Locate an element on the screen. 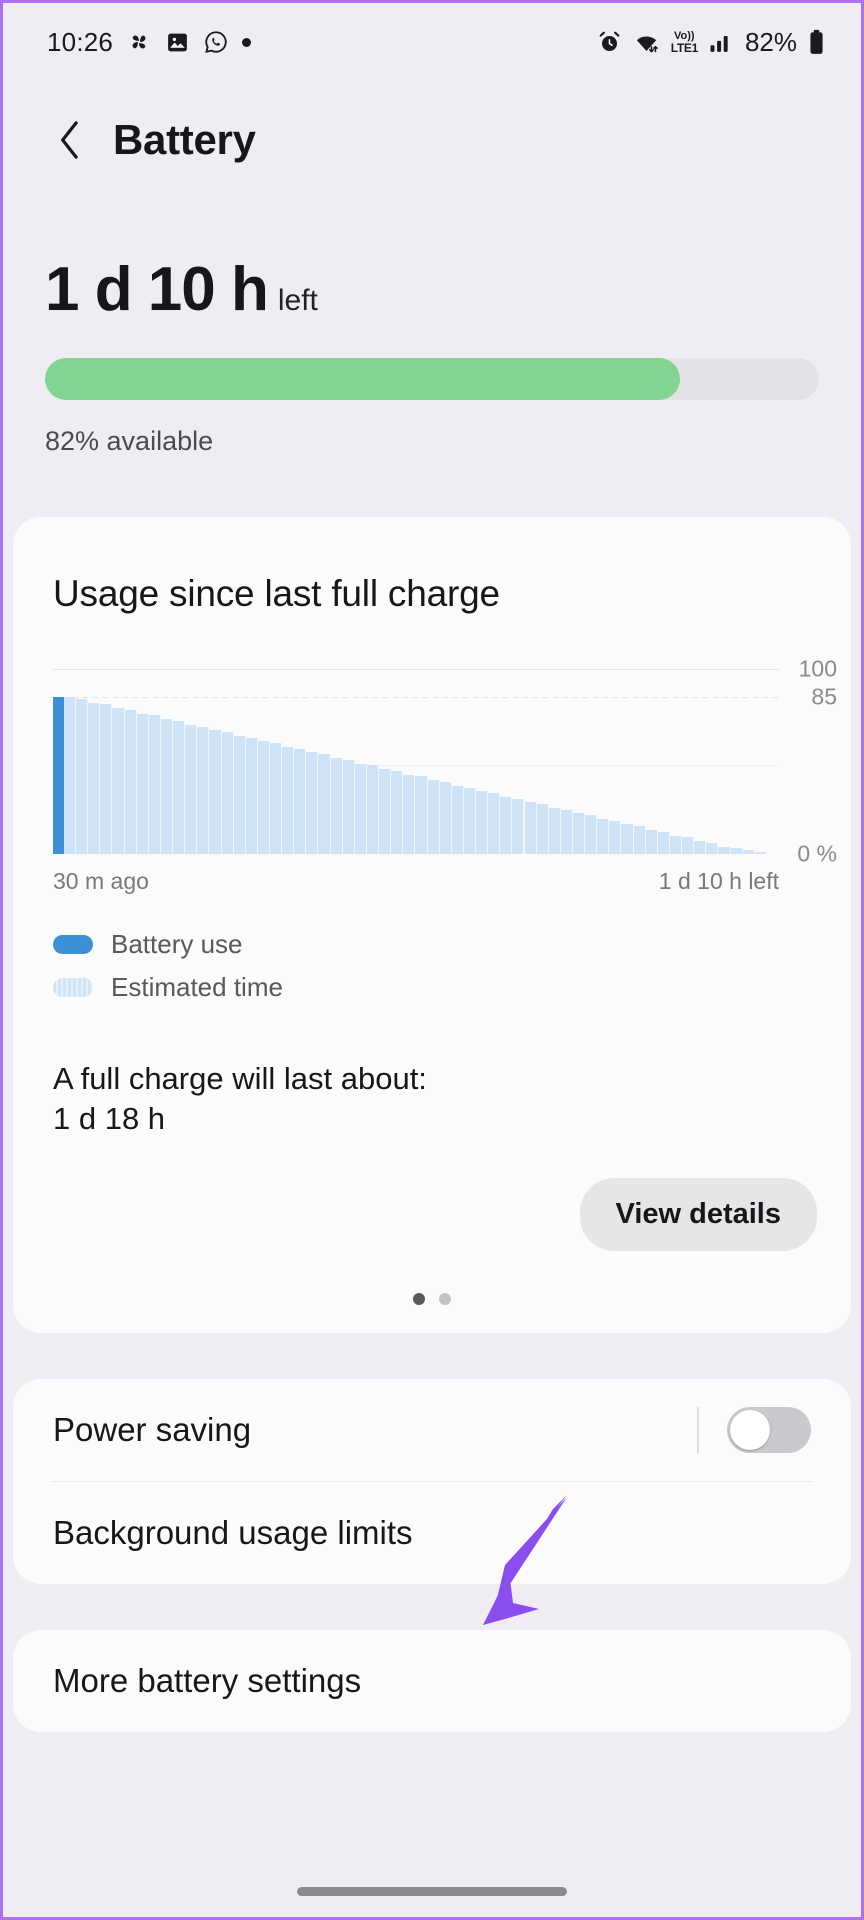 The height and width of the screenshot is (1920, 864). settings-group-secondary: More battery settings is located at coordinates (432, 1681).